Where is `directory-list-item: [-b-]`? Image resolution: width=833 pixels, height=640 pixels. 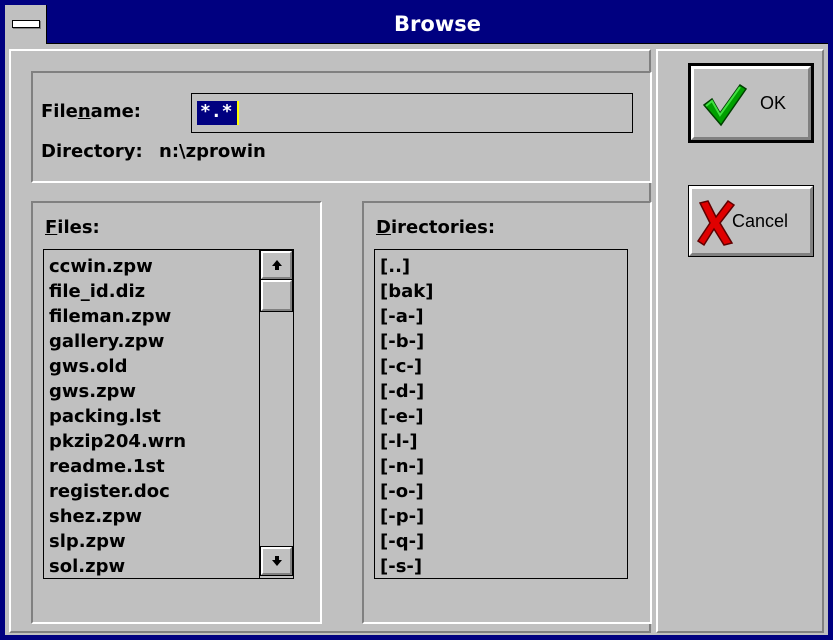
directory-list-item: [-b-] is located at coordinates (402, 341).